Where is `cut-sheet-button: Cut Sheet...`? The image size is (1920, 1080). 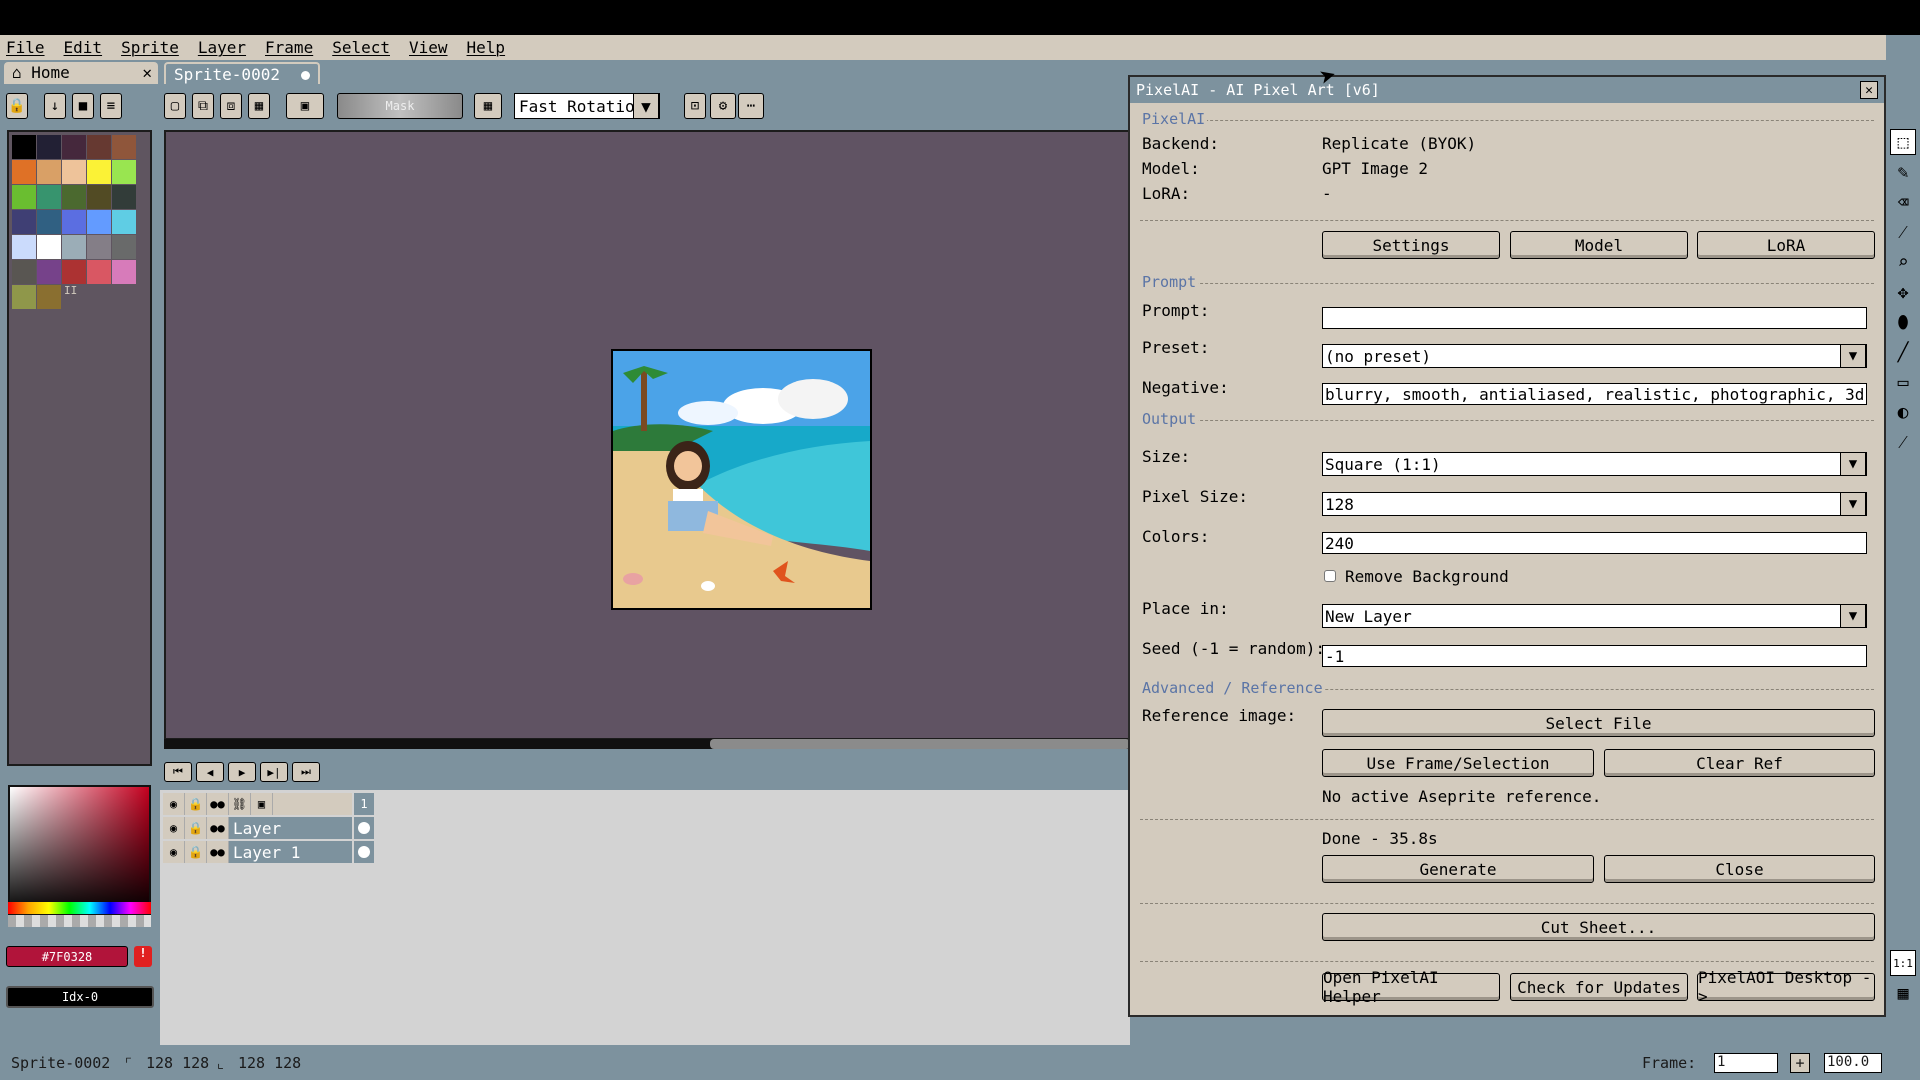 cut-sheet-button: Cut Sheet... is located at coordinates (1598, 927).